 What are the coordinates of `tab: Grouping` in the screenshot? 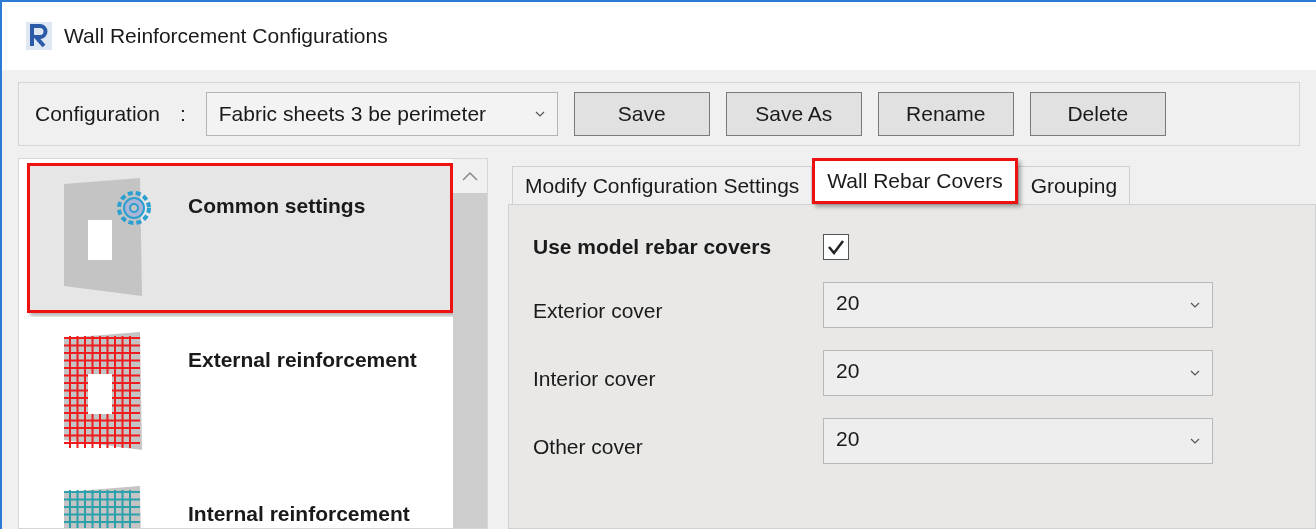 It's located at (1074, 185).